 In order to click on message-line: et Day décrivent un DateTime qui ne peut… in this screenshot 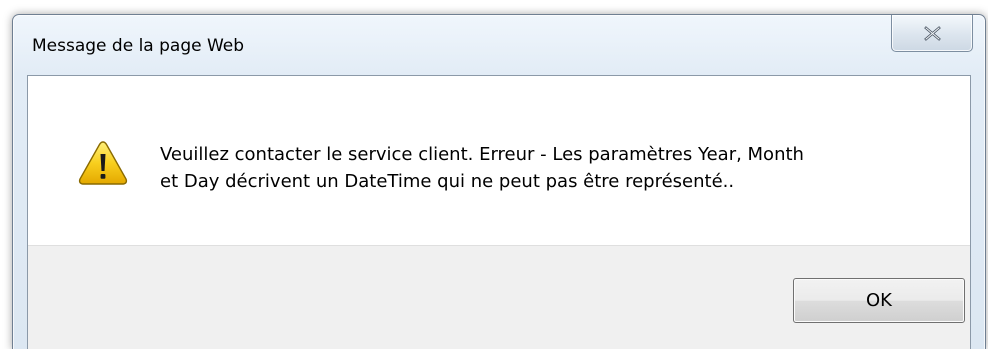, I will do `click(447, 181)`.